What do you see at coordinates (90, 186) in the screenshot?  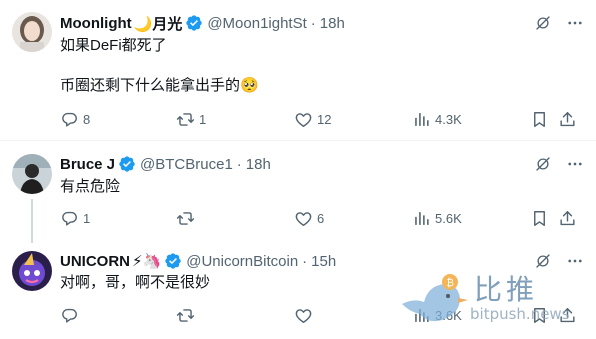 I see `tweet-text: 有点危险` at bounding box center [90, 186].